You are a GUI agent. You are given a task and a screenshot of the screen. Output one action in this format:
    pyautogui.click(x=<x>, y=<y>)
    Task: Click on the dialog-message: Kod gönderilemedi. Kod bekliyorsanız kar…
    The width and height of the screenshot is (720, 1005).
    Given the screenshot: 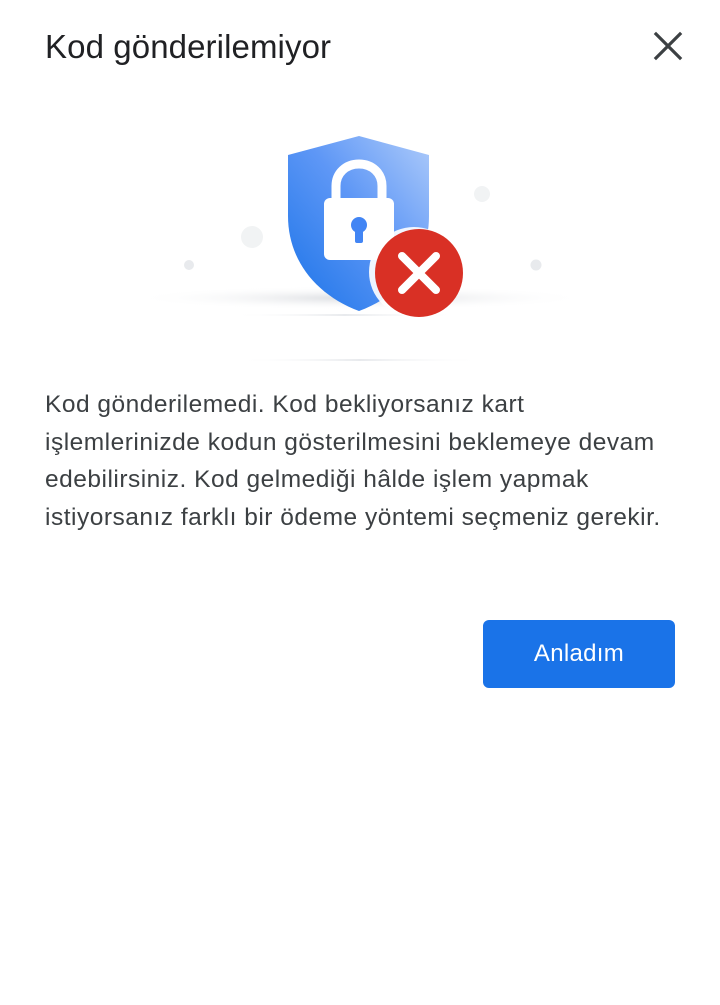 What is the action you would take?
    pyautogui.click(x=353, y=461)
    